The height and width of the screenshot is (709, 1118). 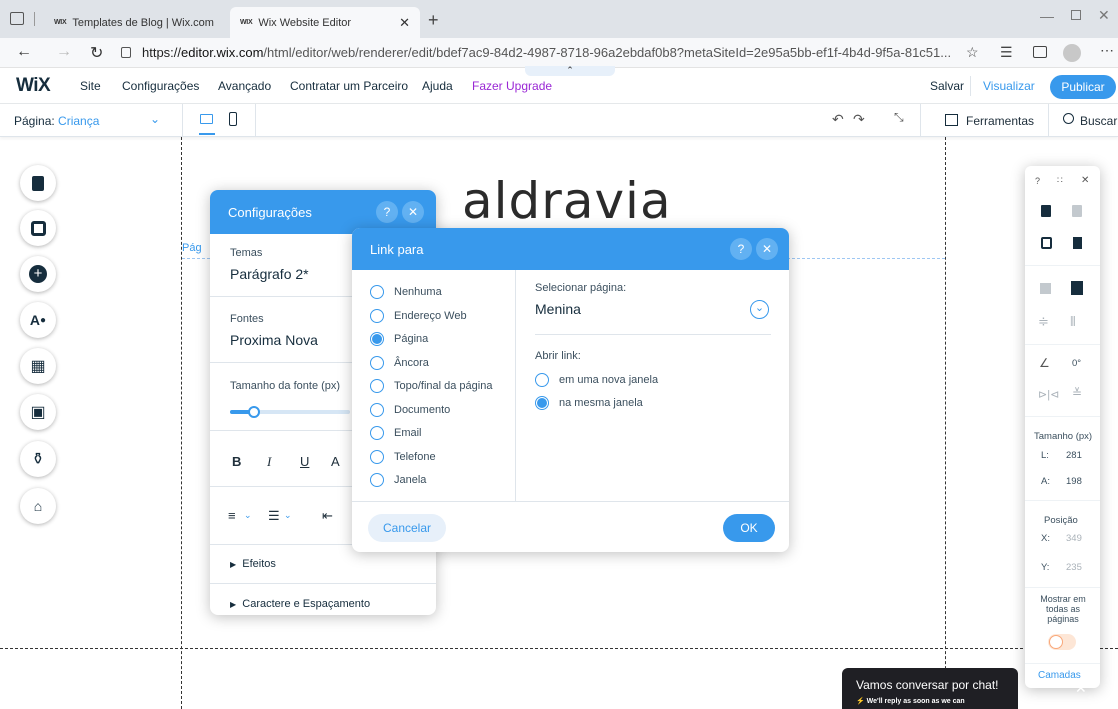 I want to click on close-tab-icon: ✕, so click(x=404, y=23).